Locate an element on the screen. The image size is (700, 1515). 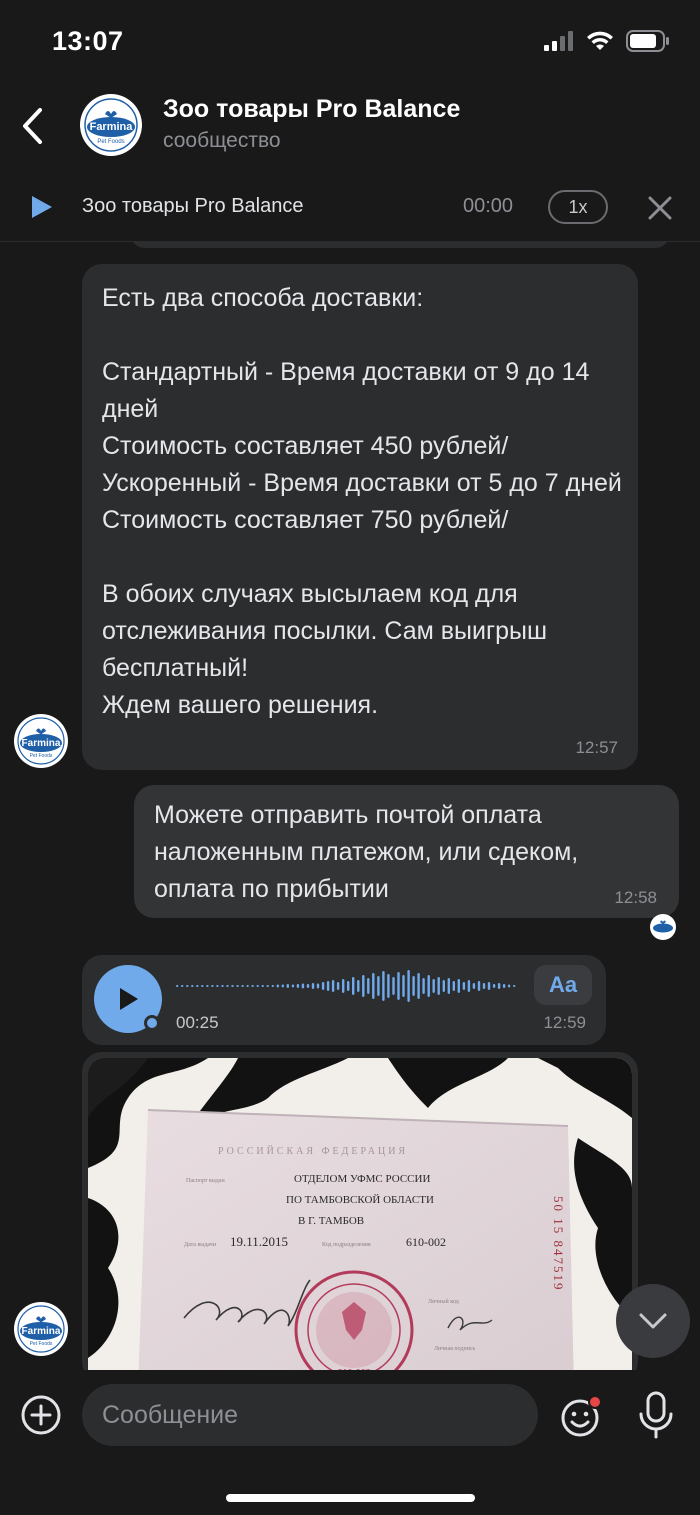
unplayed-indicator is located at coordinates (152, 1023).